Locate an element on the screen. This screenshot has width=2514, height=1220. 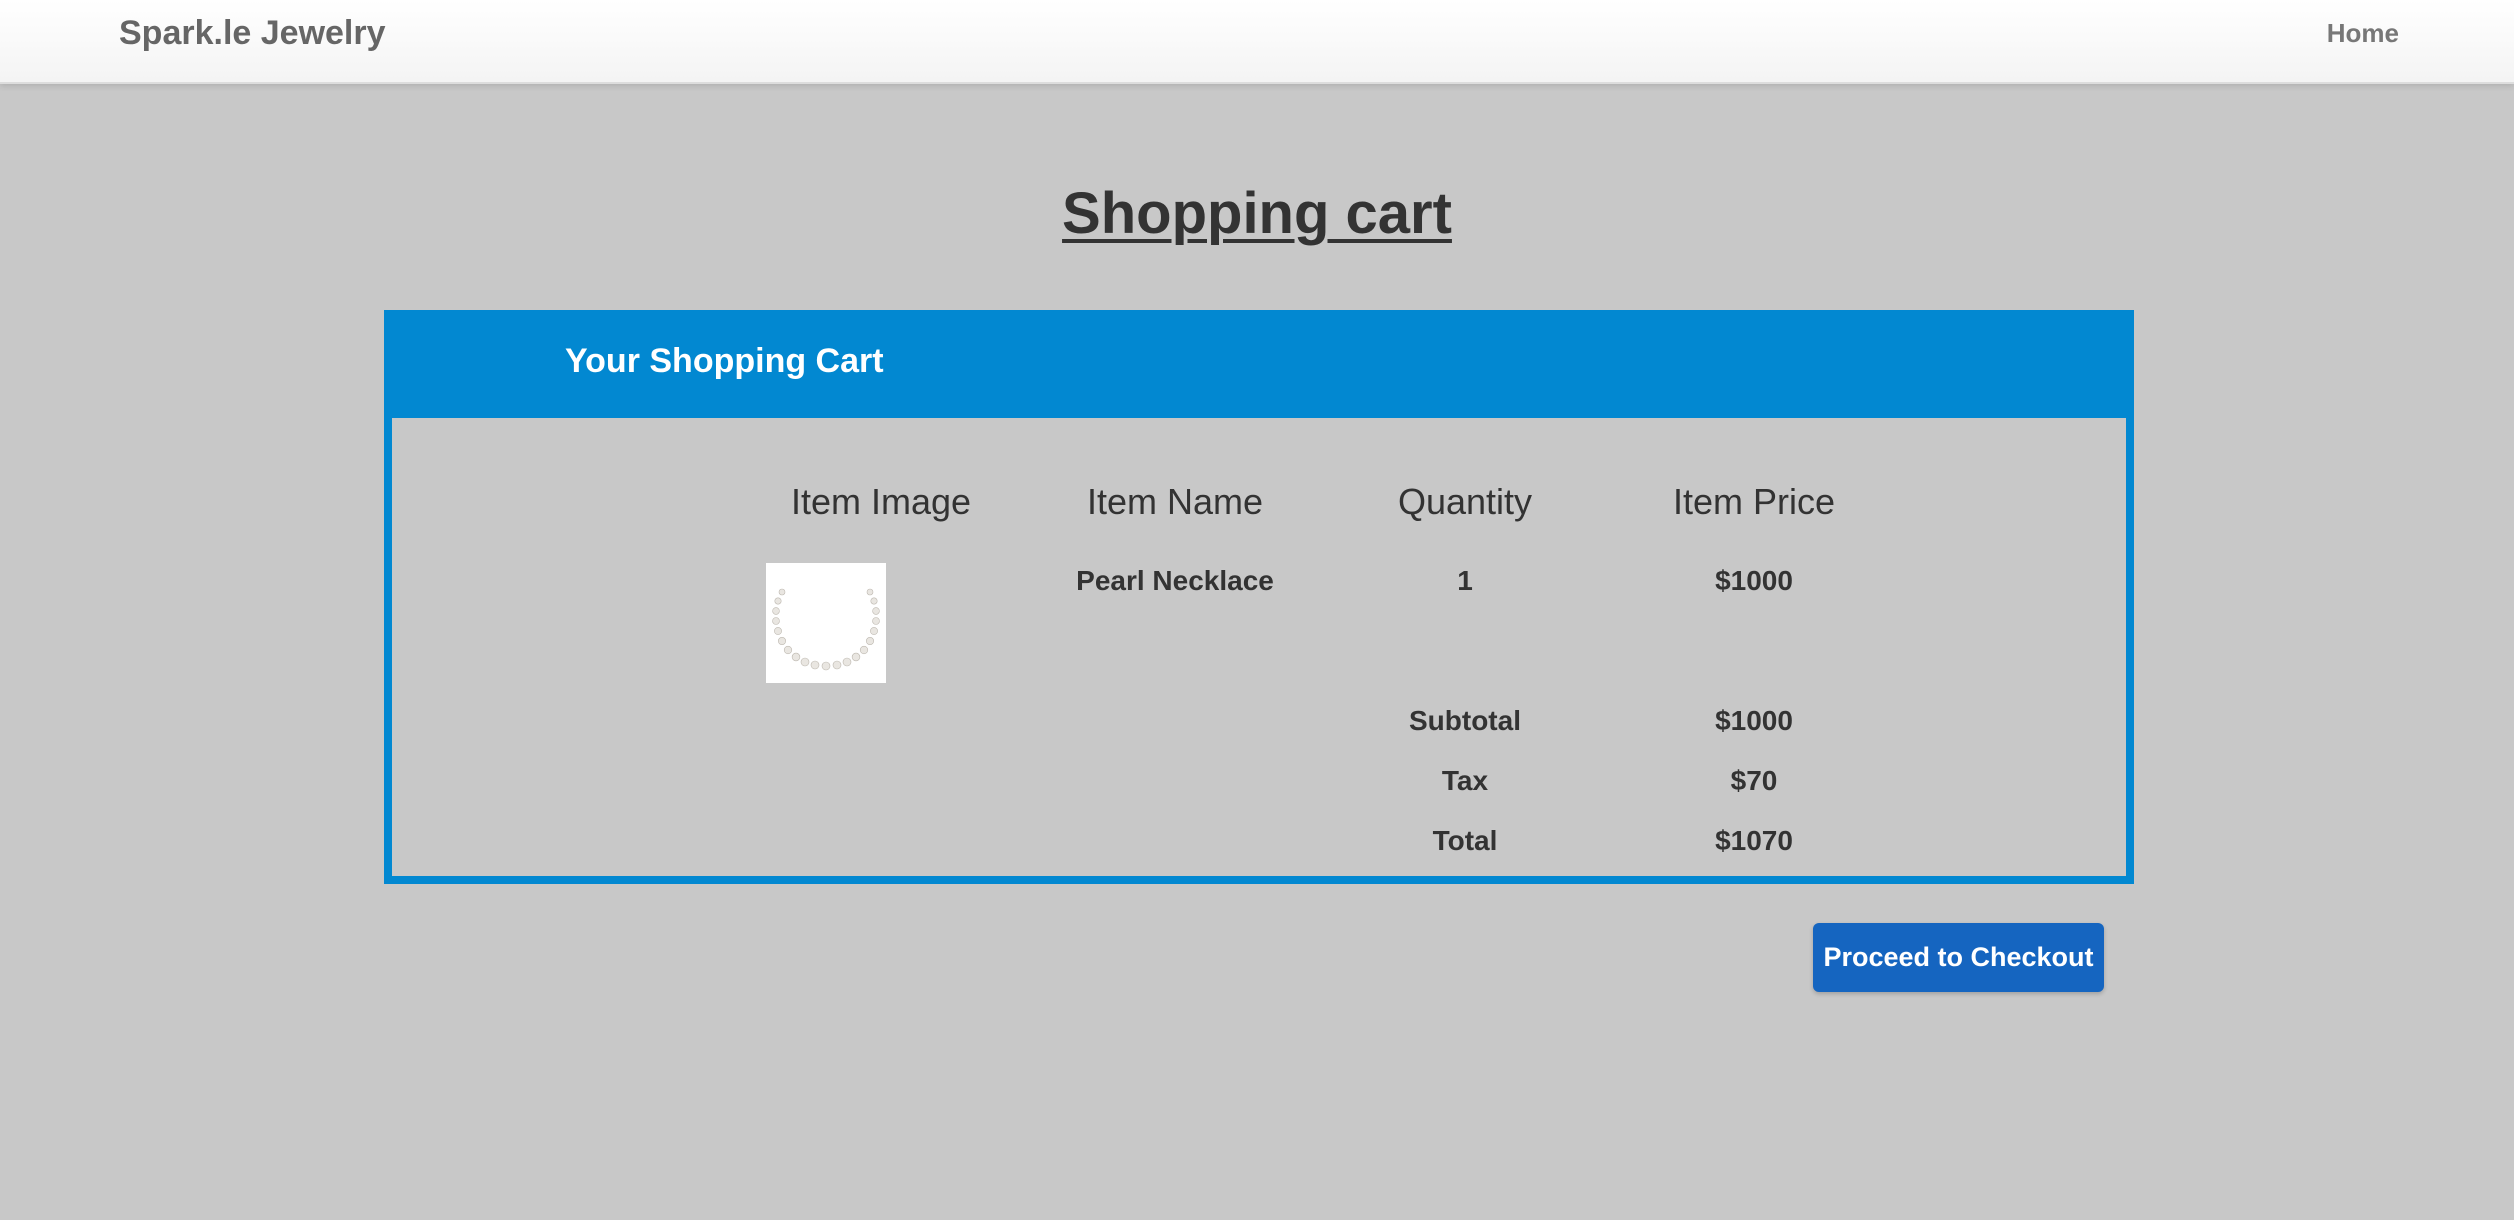
column-header-item-image: Item Image is located at coordinates (881, 501).